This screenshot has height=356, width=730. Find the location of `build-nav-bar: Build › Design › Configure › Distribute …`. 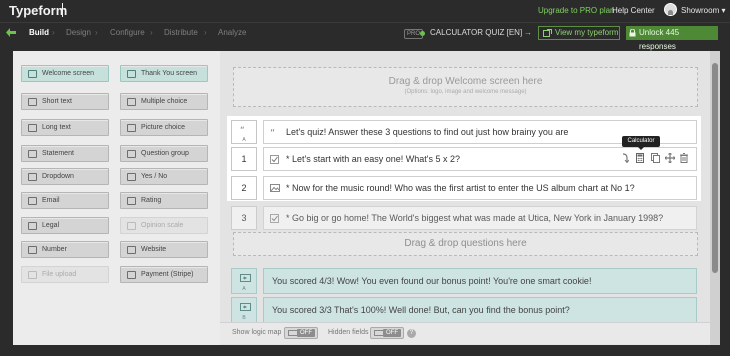

build-nav-bar: Build › Design › Configure › Distribute … is located at coordinates (365, 36).